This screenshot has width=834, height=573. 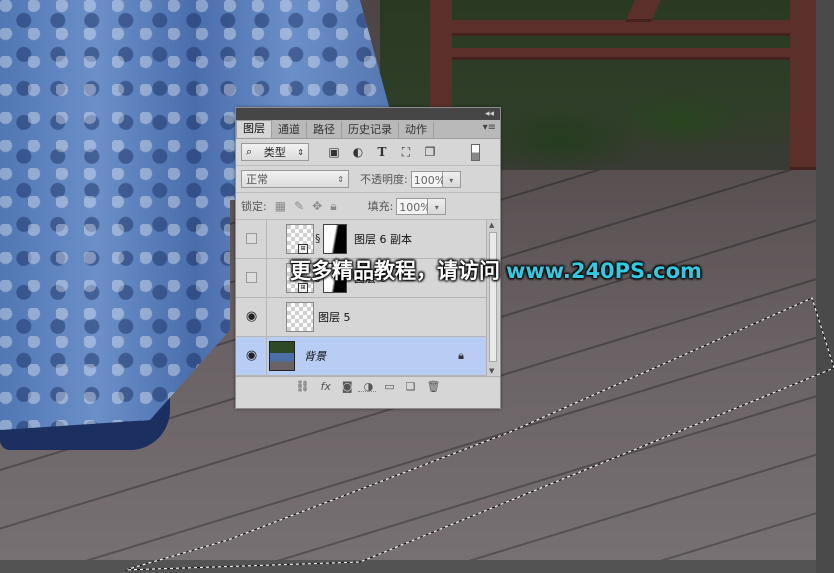 I want to click on smart-object-filter-icon: ❐, so click(x=430, y=152).